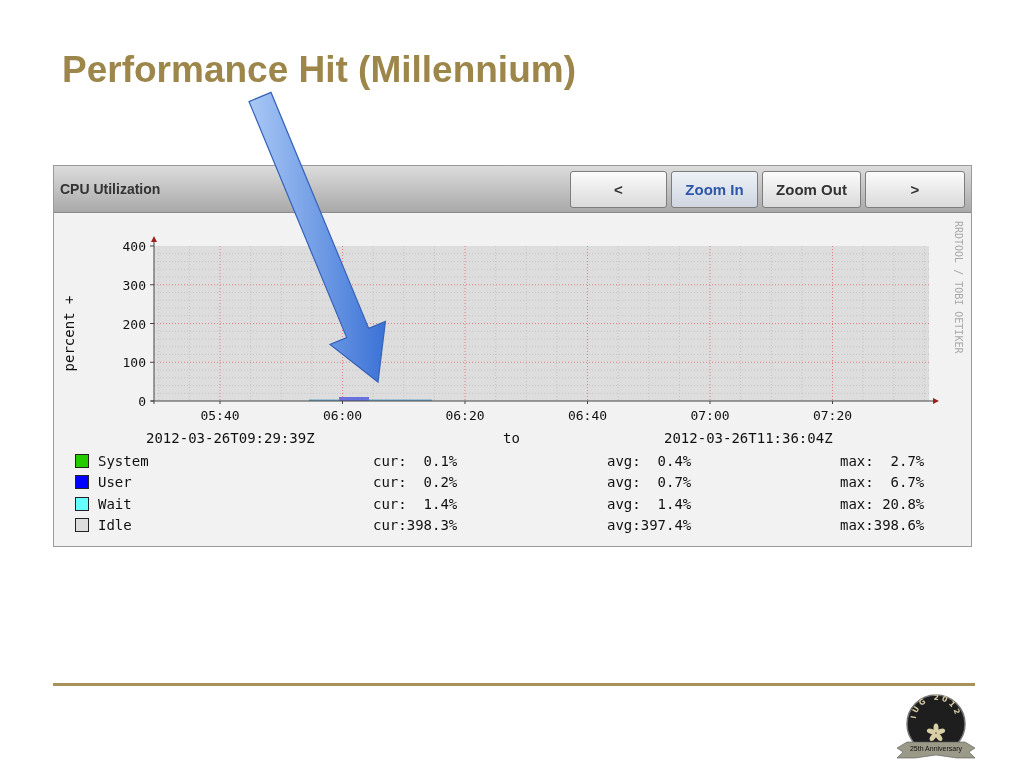 The image size is (1024, 768). Describe the element at coordinates (115, 503) in the screenshot. I see `legend-label: Wait` at that location.